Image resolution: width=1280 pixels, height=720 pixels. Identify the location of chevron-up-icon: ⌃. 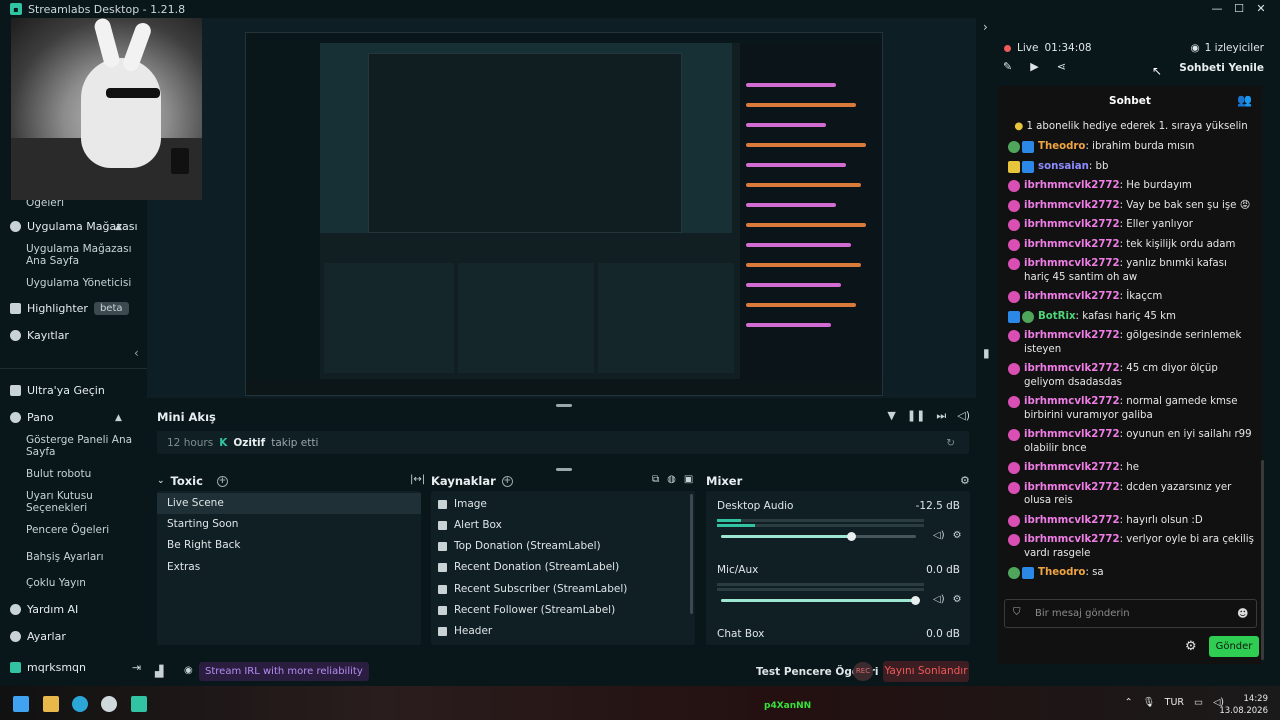
(1129, 702).